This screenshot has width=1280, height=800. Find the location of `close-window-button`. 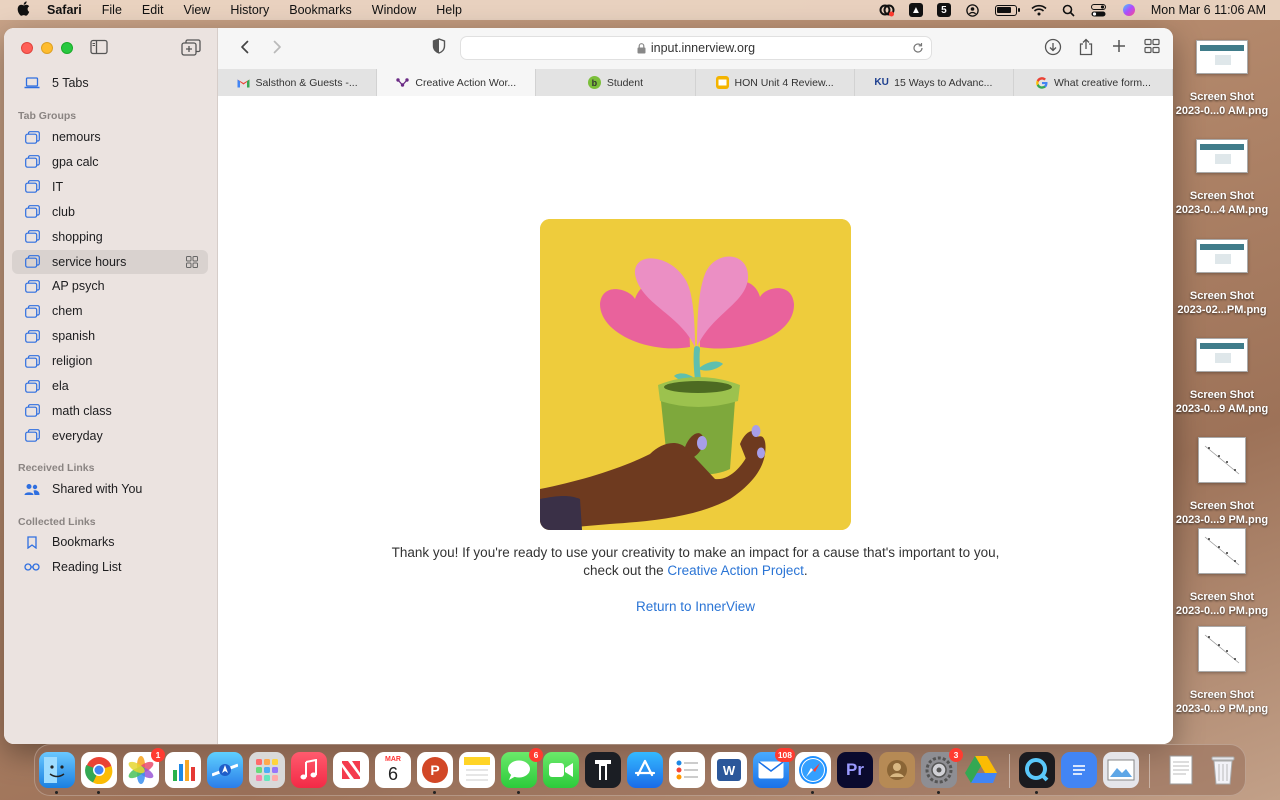

close-window-button is located at coordinates (27, 48).